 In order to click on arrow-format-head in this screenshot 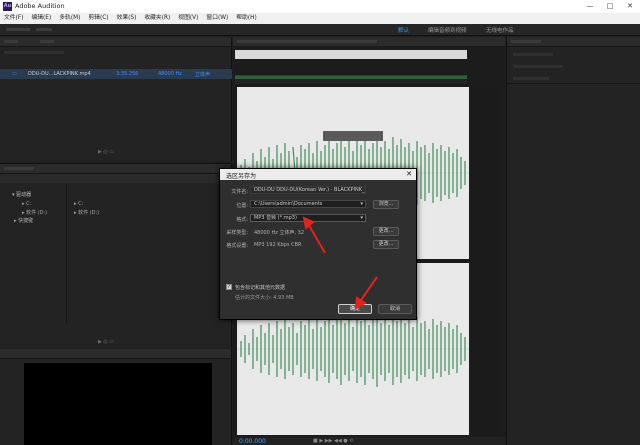, I will do `click(308, 223)`.